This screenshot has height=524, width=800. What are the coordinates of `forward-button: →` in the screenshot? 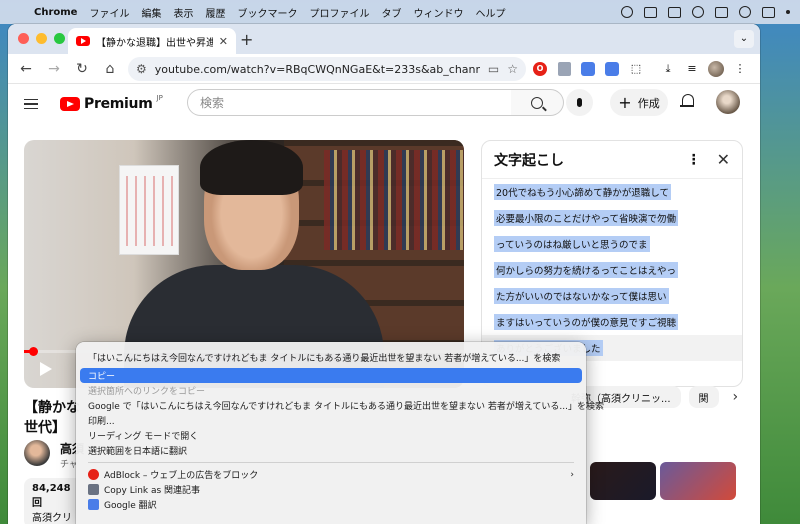 It's located at (54, 69).